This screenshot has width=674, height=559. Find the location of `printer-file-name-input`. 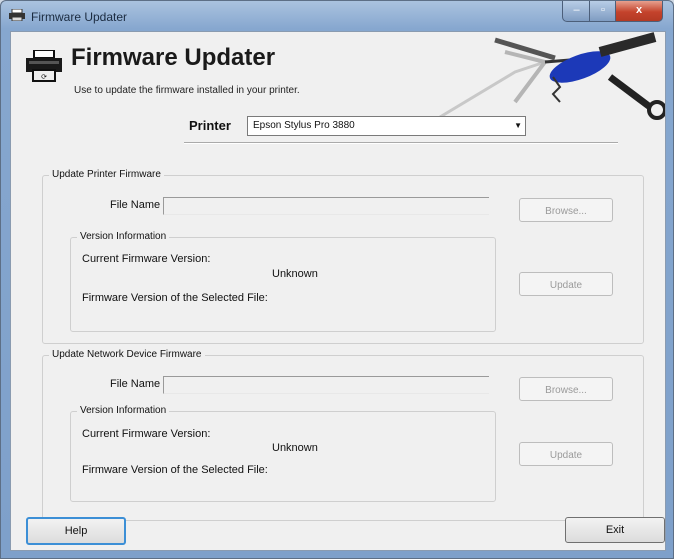

printer-file-name-input is located at coordinates (326, 206).